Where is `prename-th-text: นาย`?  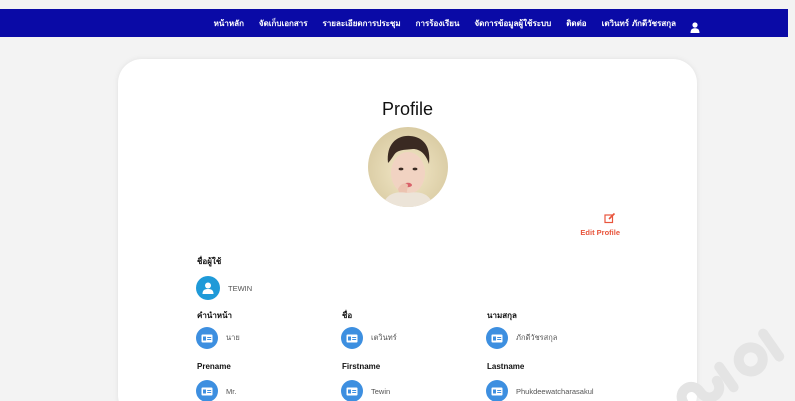
prename-th-text: นาย is located at coordinates (233, 337).